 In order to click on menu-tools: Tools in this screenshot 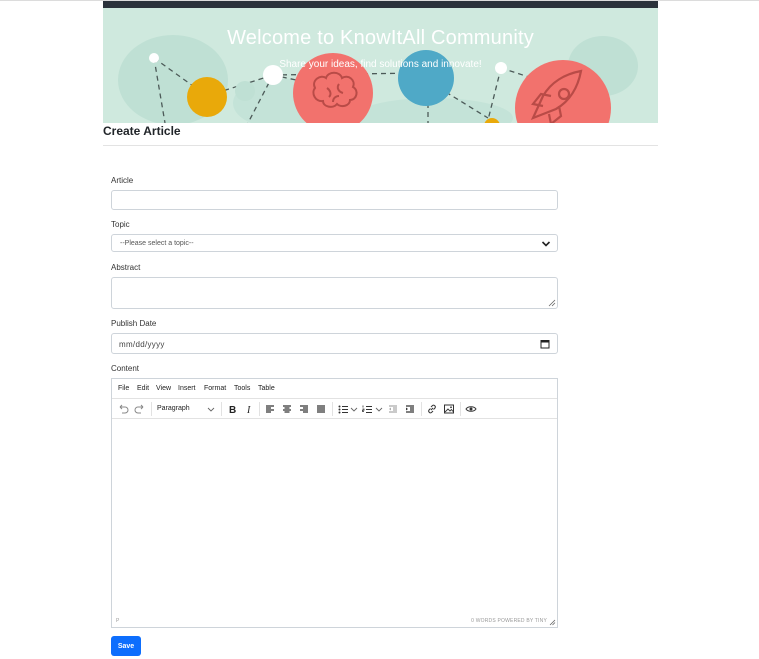, I will do `click(242, 388)`.